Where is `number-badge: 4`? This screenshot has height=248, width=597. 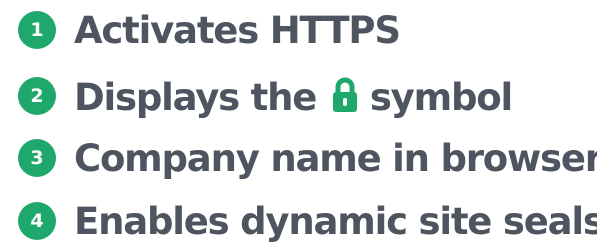 number-badge: 4 is located at coordinates (37, 221).